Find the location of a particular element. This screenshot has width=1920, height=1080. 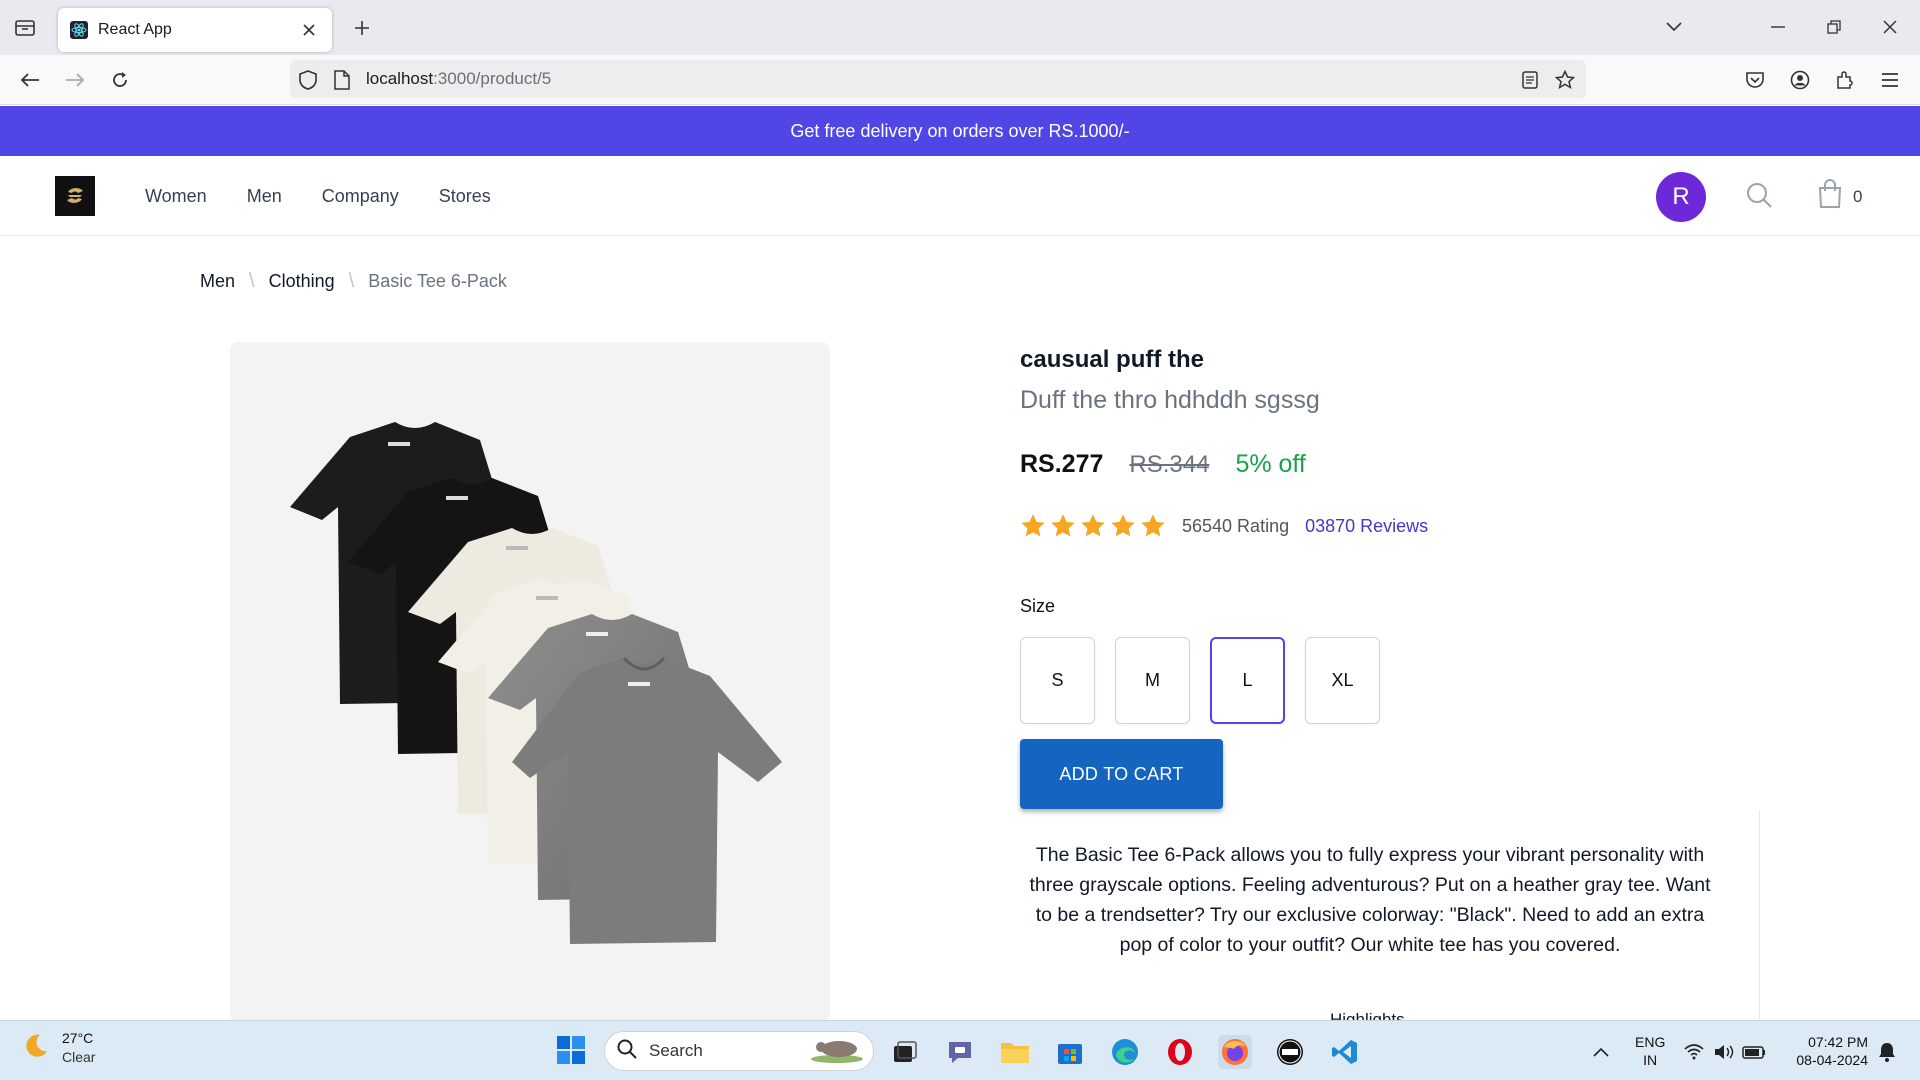

size-label: Size is located at coordinates (1038, 606).